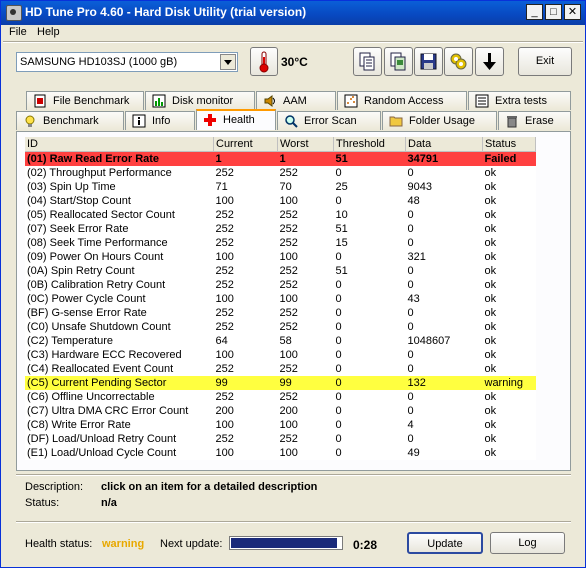  I want to click on minimize-button: _, so click(534, 12).